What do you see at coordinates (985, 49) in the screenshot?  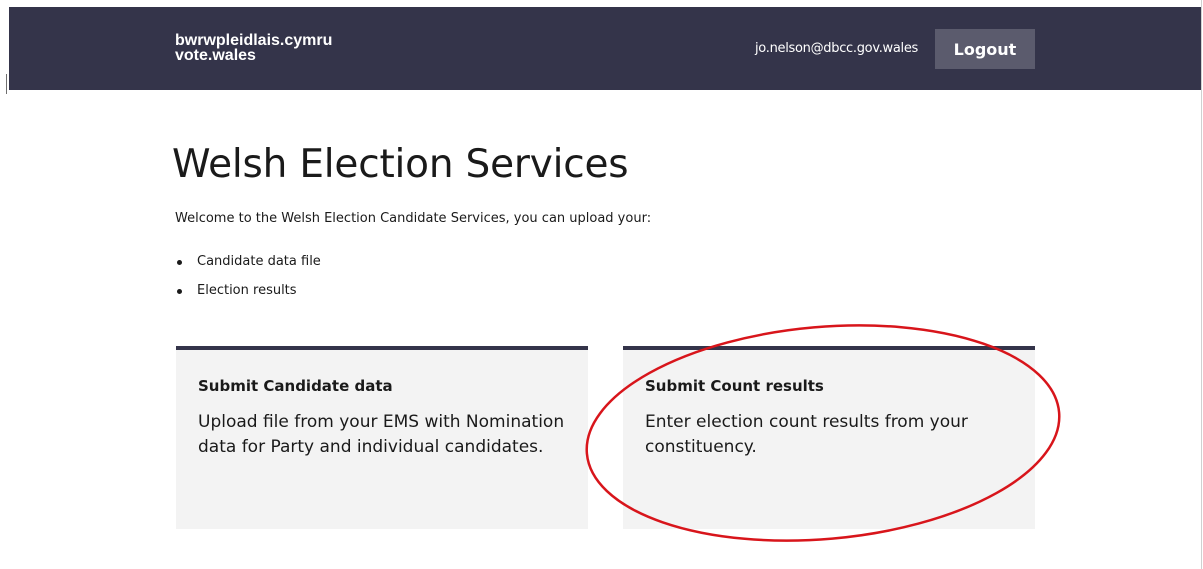 I see `logout-button: Logout` at bounding box center [985, 49].